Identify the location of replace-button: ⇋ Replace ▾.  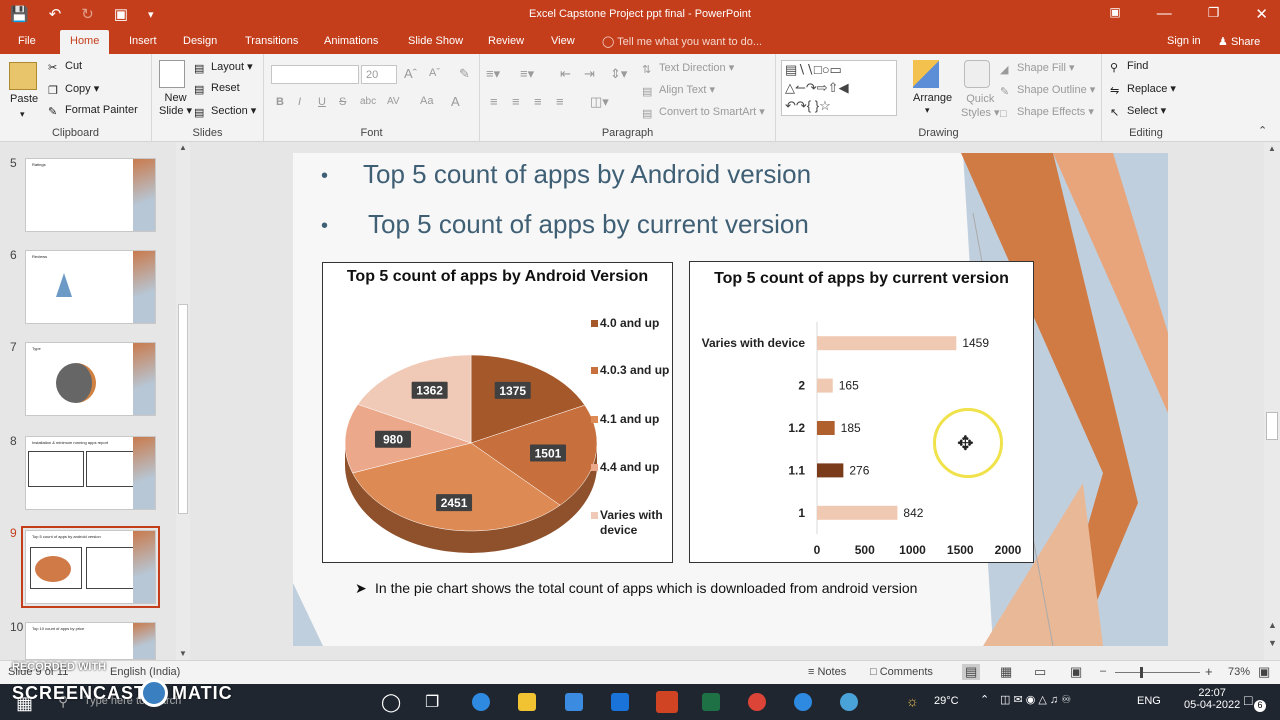
(1143, 89).